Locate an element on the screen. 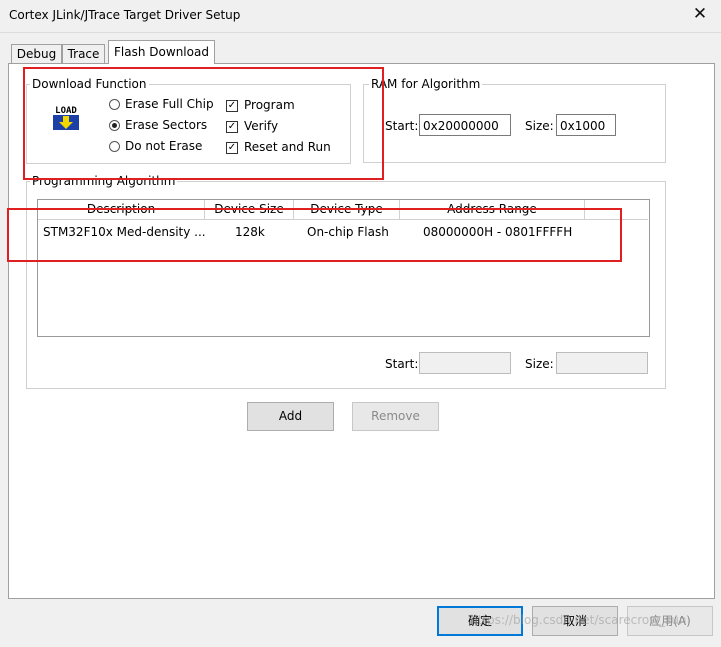 This screenshot has width=721, height=647. label-program: Program is located at coordinates (269, 105).